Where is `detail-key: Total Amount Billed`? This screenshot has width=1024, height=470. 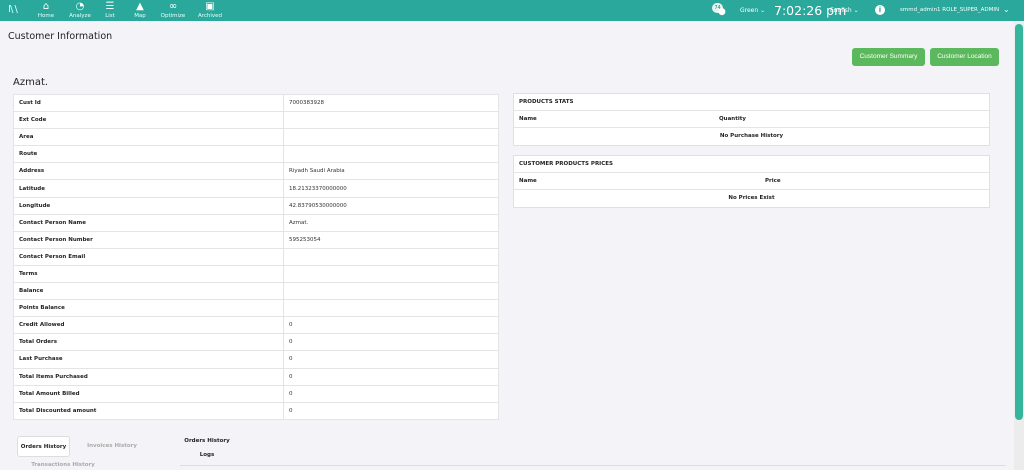
detail-key: Total Amount Billed is located at coordinates (148, 393).